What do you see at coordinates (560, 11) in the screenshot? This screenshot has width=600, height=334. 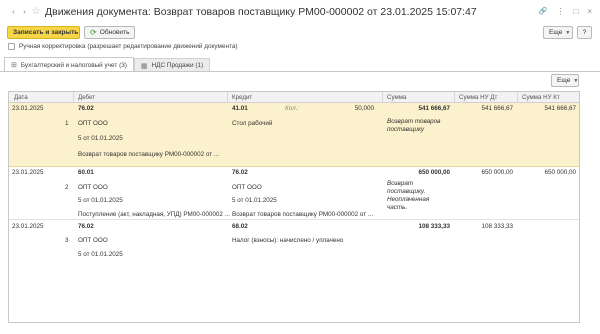 I see `more-vertical-icon: ⋮` at bounding box center [560, 11].